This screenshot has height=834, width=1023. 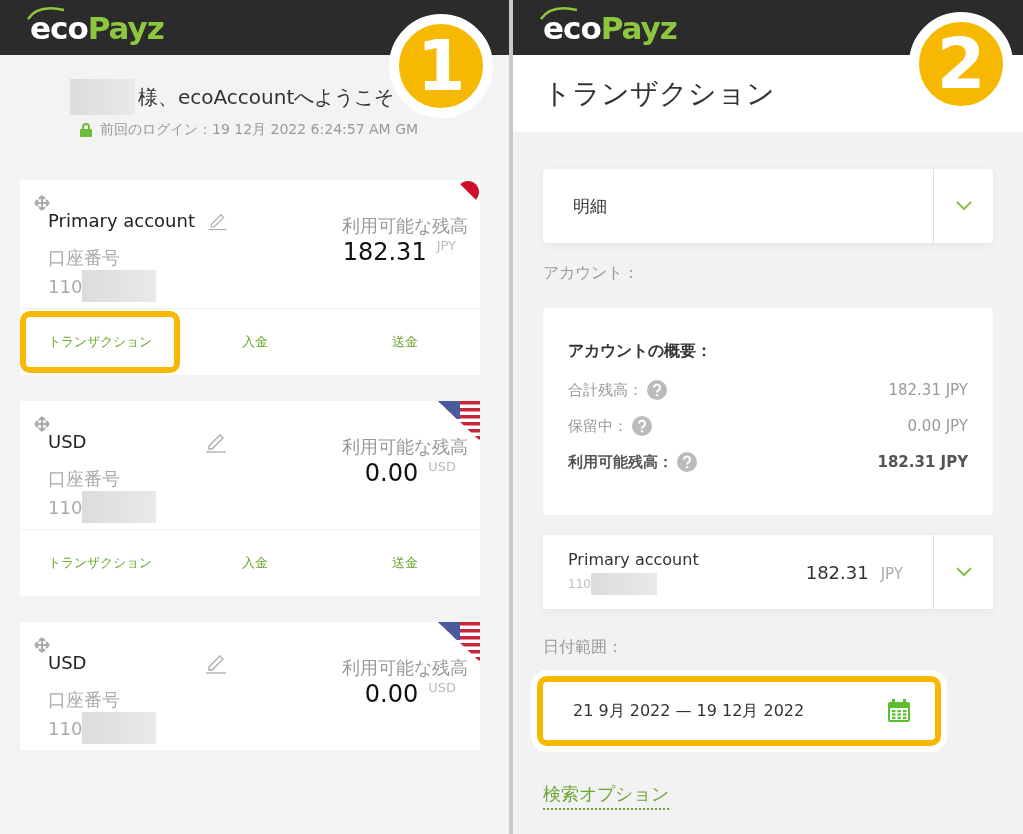 I want to click on last-login-text: 前回のログイン：19 12月 2022 6:24:57 AM GM, so click(x=259, y=130).